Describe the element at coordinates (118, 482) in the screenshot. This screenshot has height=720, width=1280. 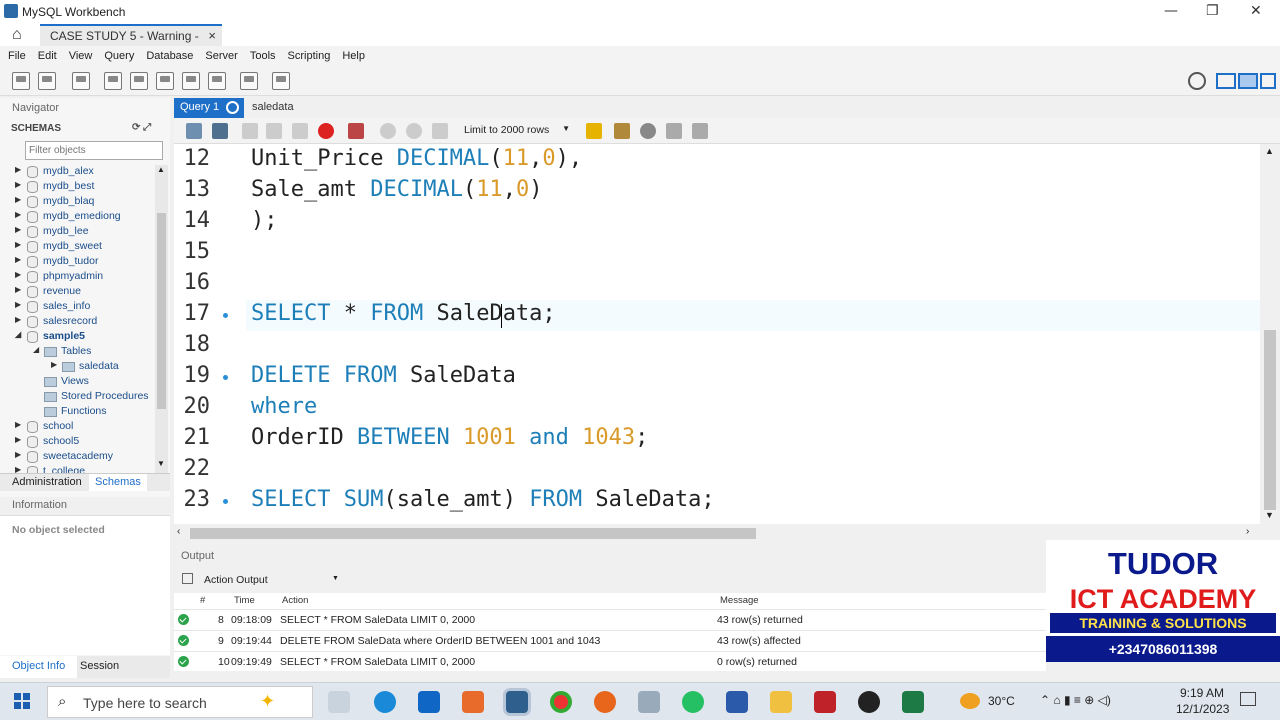
I see `tab-schemas: Schemas` at that location.